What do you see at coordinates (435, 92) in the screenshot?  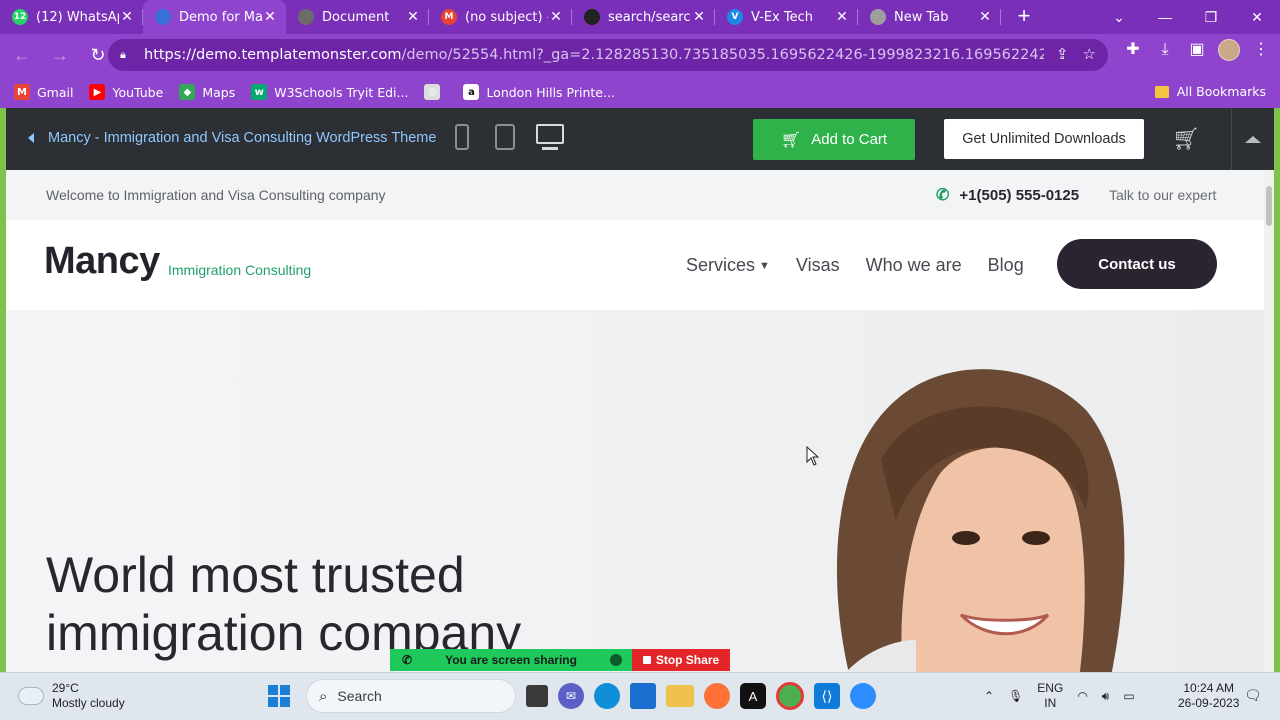 I see `bookmark-item: ◎` at bounding box center [435, 92].